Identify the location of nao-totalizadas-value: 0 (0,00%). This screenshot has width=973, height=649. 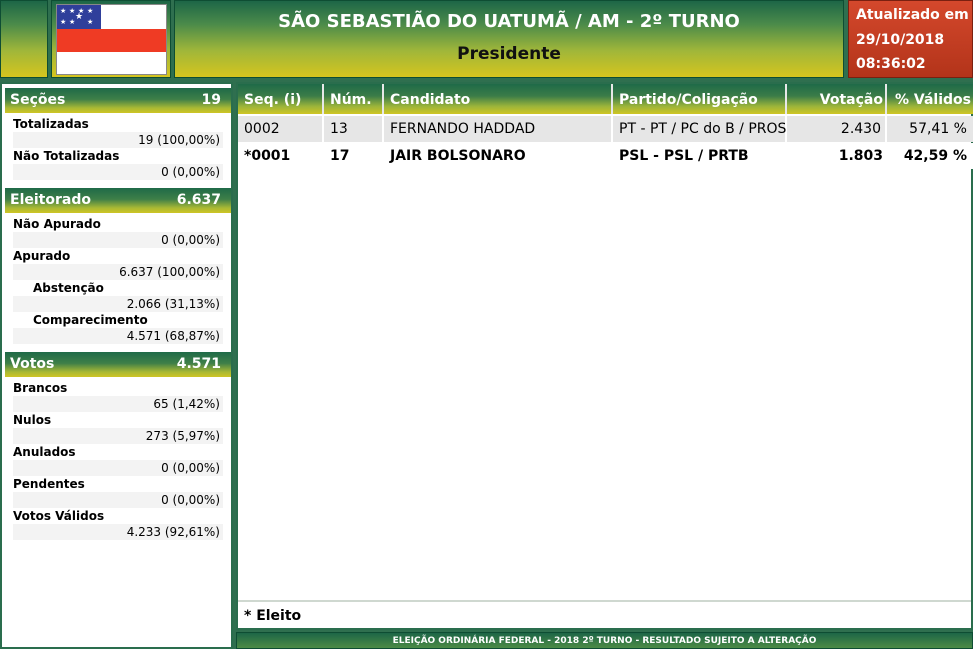
(118, 172).